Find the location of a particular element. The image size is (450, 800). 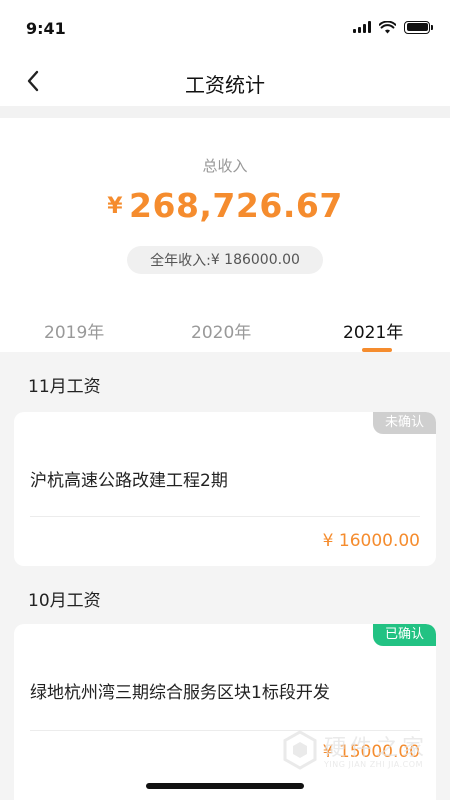

page-title: 工资统计 is located at coordinates (225, 85).